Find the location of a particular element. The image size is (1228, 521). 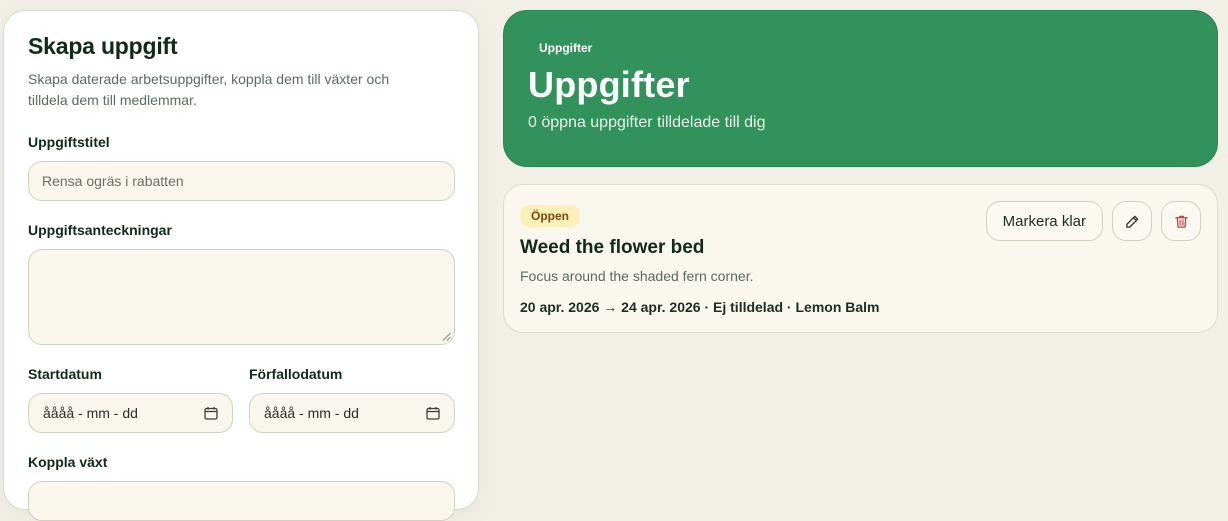

due-date-input: åååå - mm - dd is located at coordinates (352, 413).